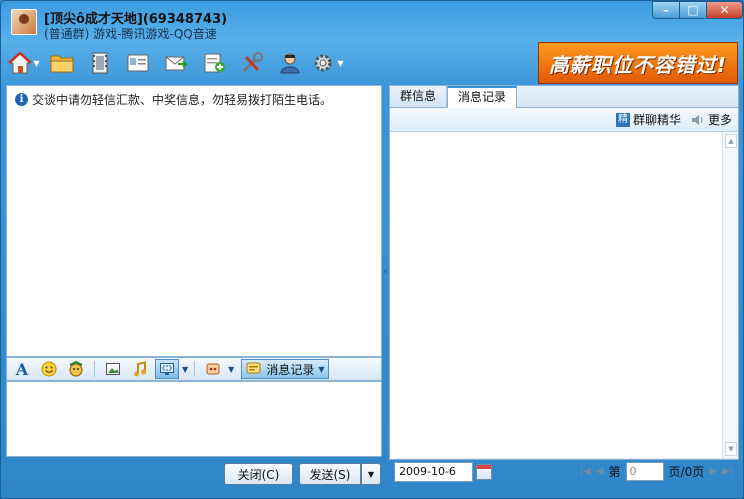 This screenshot has height=499, width=744. I want to click on smiley-icon, so click(49, 369).